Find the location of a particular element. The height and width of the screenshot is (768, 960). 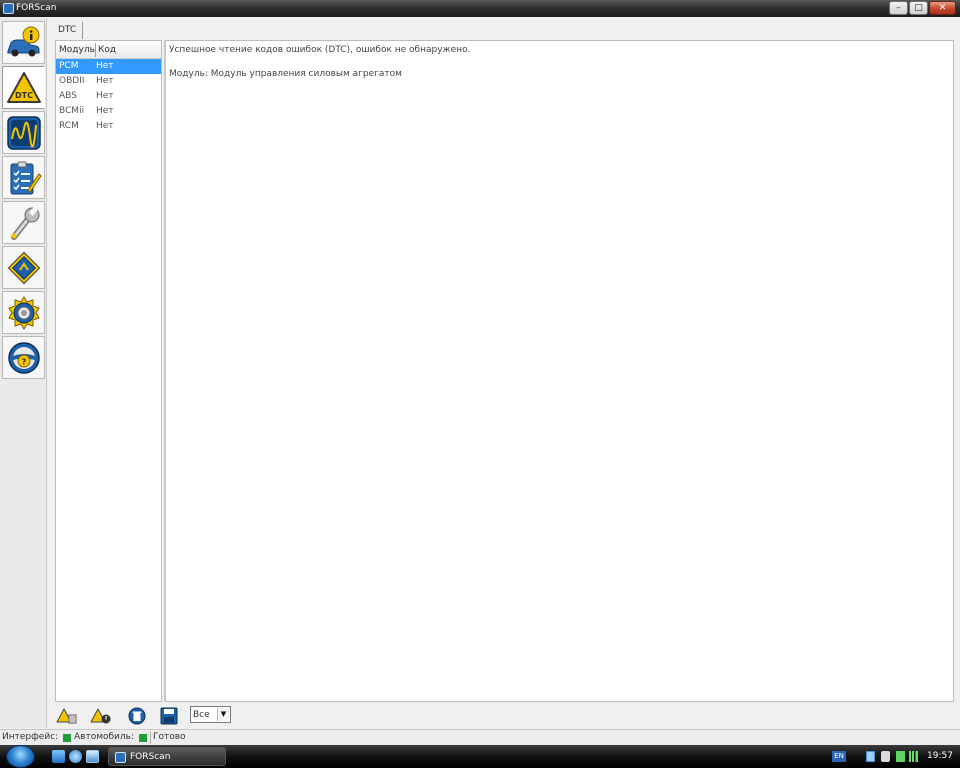

tab-dtc: DTC is located at coordinates (69, 30).